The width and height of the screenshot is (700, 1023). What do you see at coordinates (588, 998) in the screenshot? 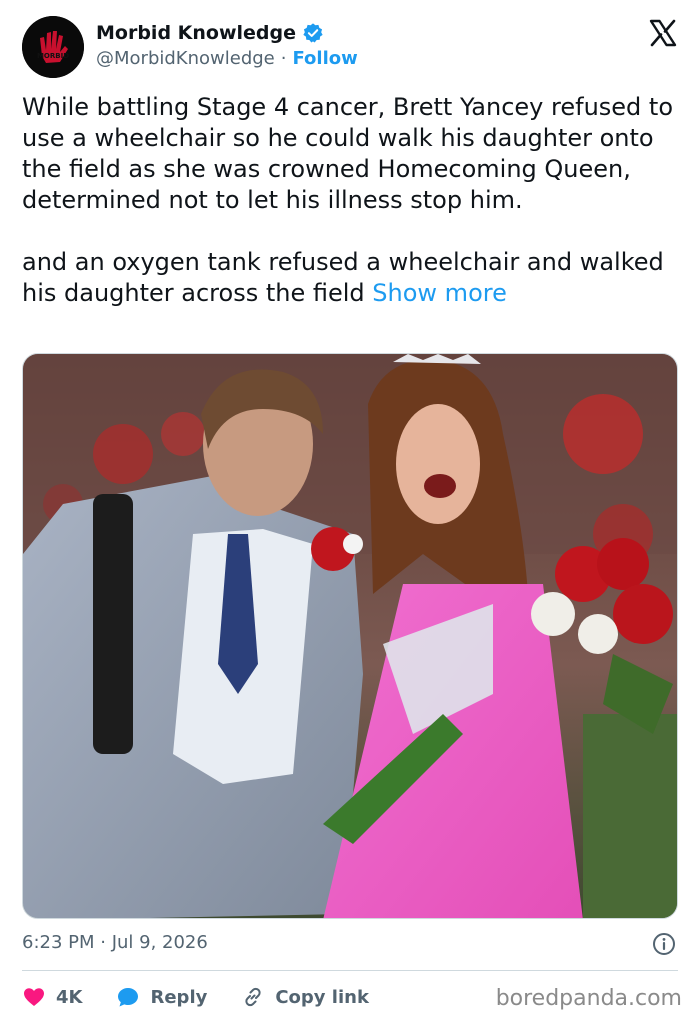
I see `watermark: boredpanda.com` at bounding box center [588, 998].